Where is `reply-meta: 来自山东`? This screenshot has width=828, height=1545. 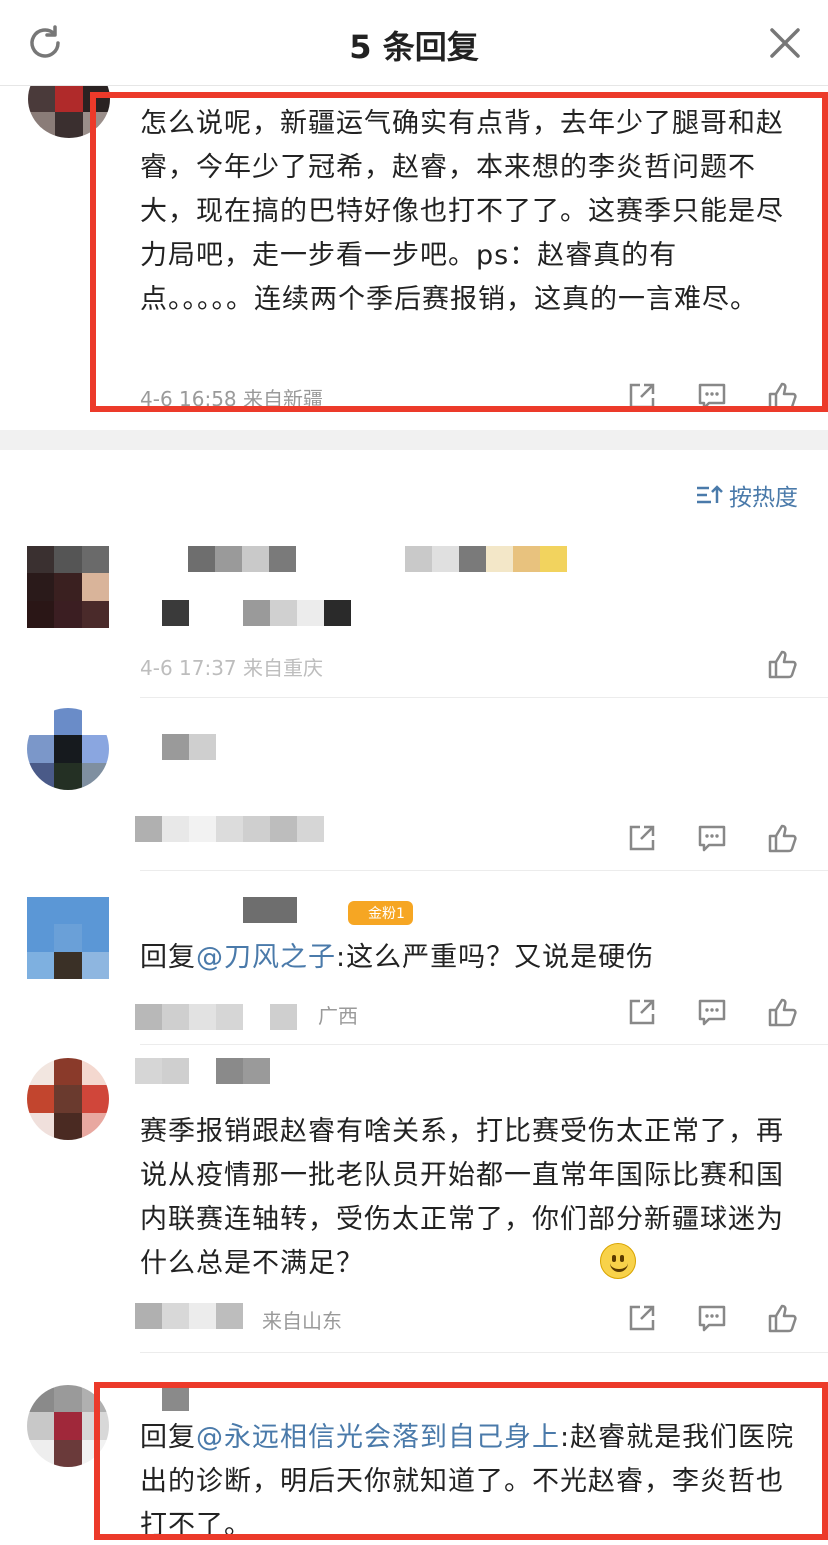
reply-meta: 来自山东 is located at coordinates (302, 1321).